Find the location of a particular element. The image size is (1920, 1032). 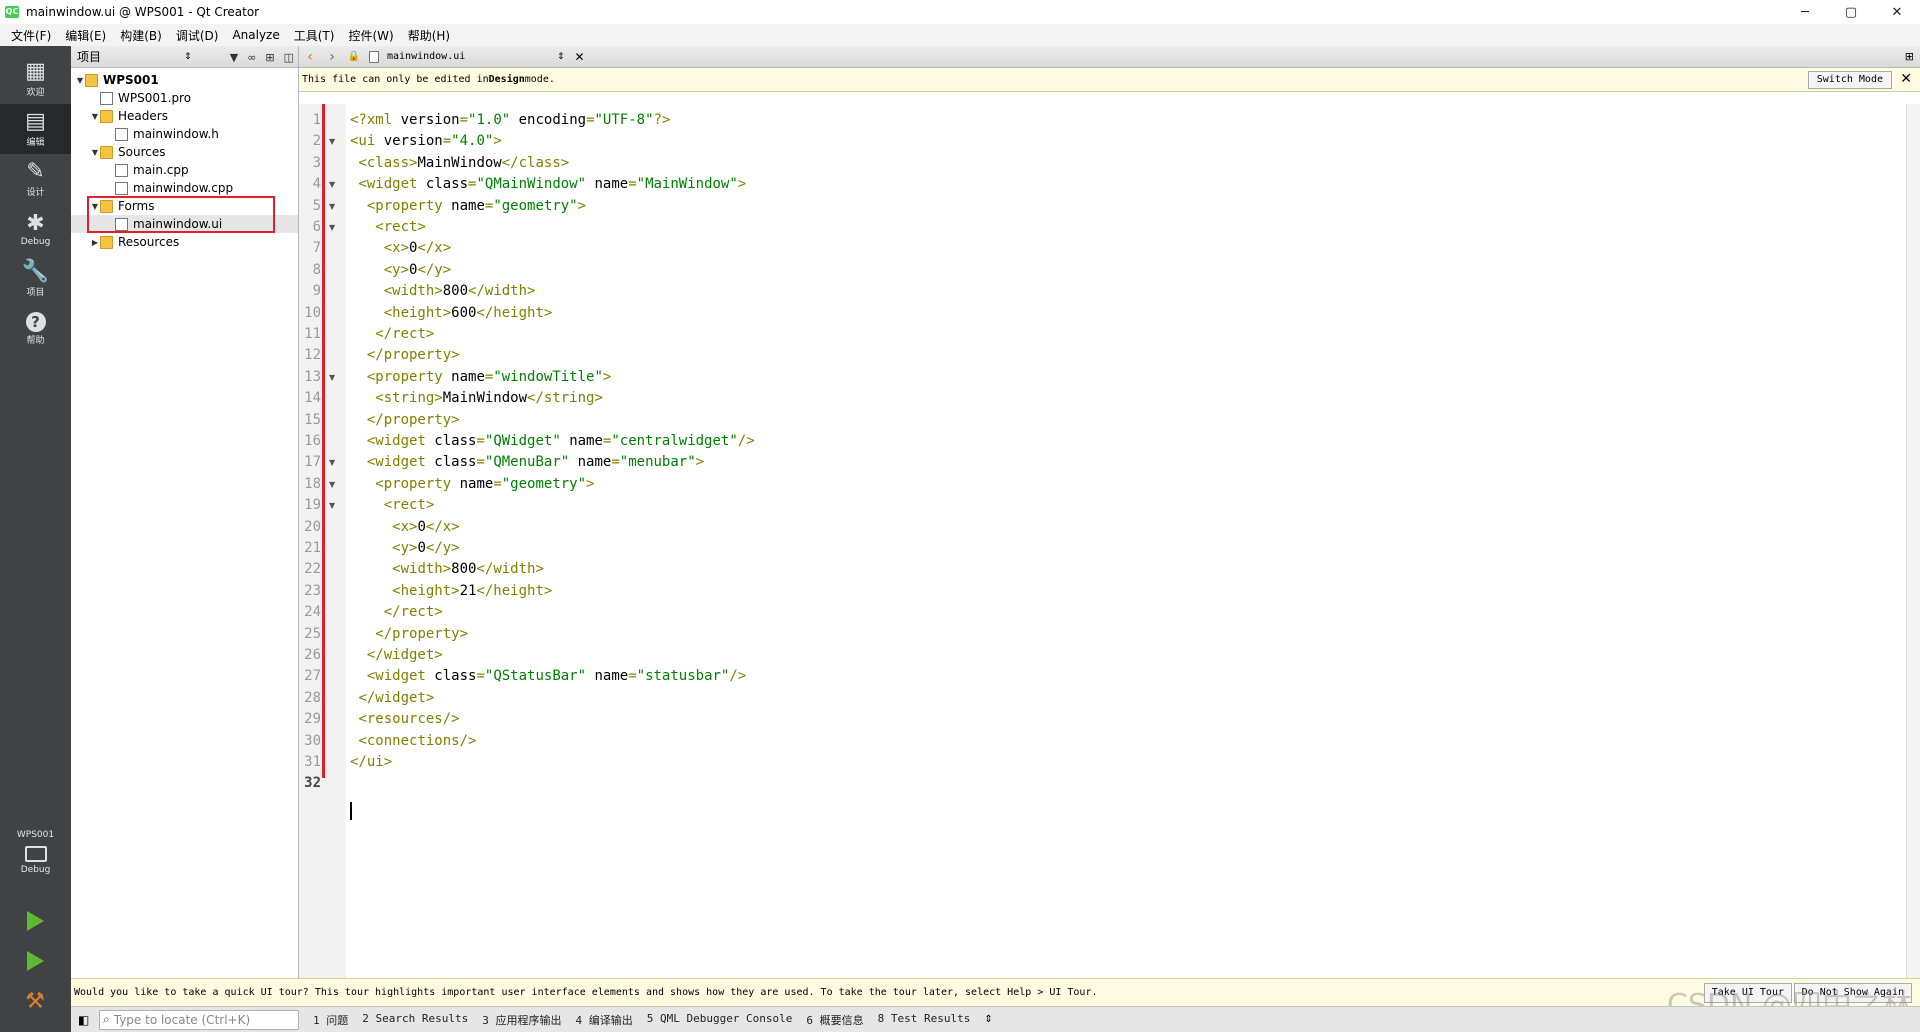

debug-play-icon is located at coordinates (35, 961).